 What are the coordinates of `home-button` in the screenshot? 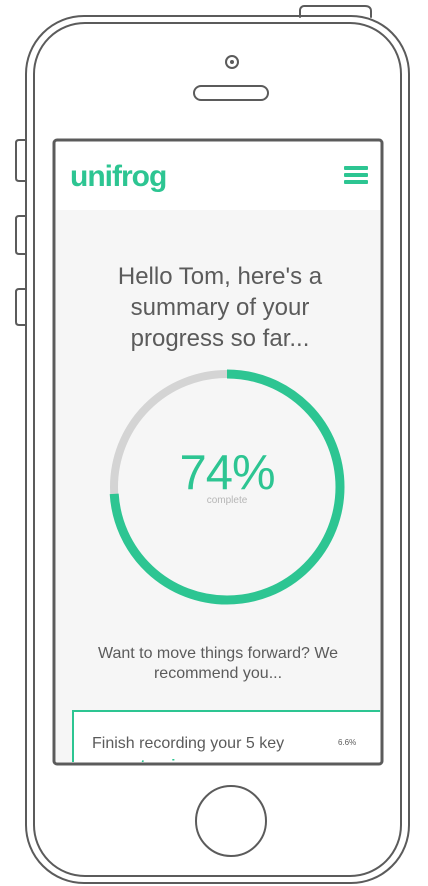 It's located at (231, 821).